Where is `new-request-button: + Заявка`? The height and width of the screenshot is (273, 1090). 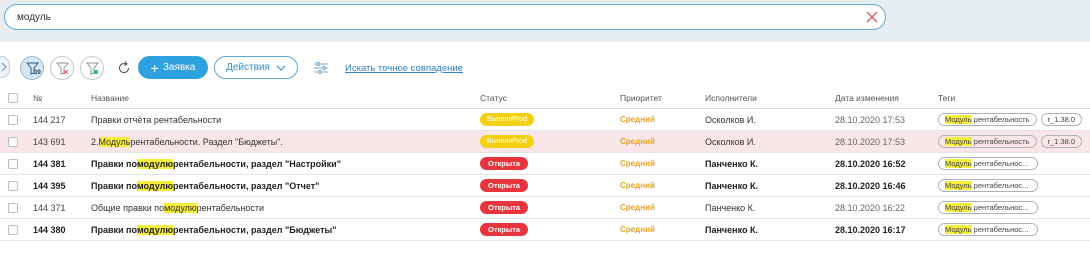 new-request-button: + Заявка is located at coordinates (173, 67).